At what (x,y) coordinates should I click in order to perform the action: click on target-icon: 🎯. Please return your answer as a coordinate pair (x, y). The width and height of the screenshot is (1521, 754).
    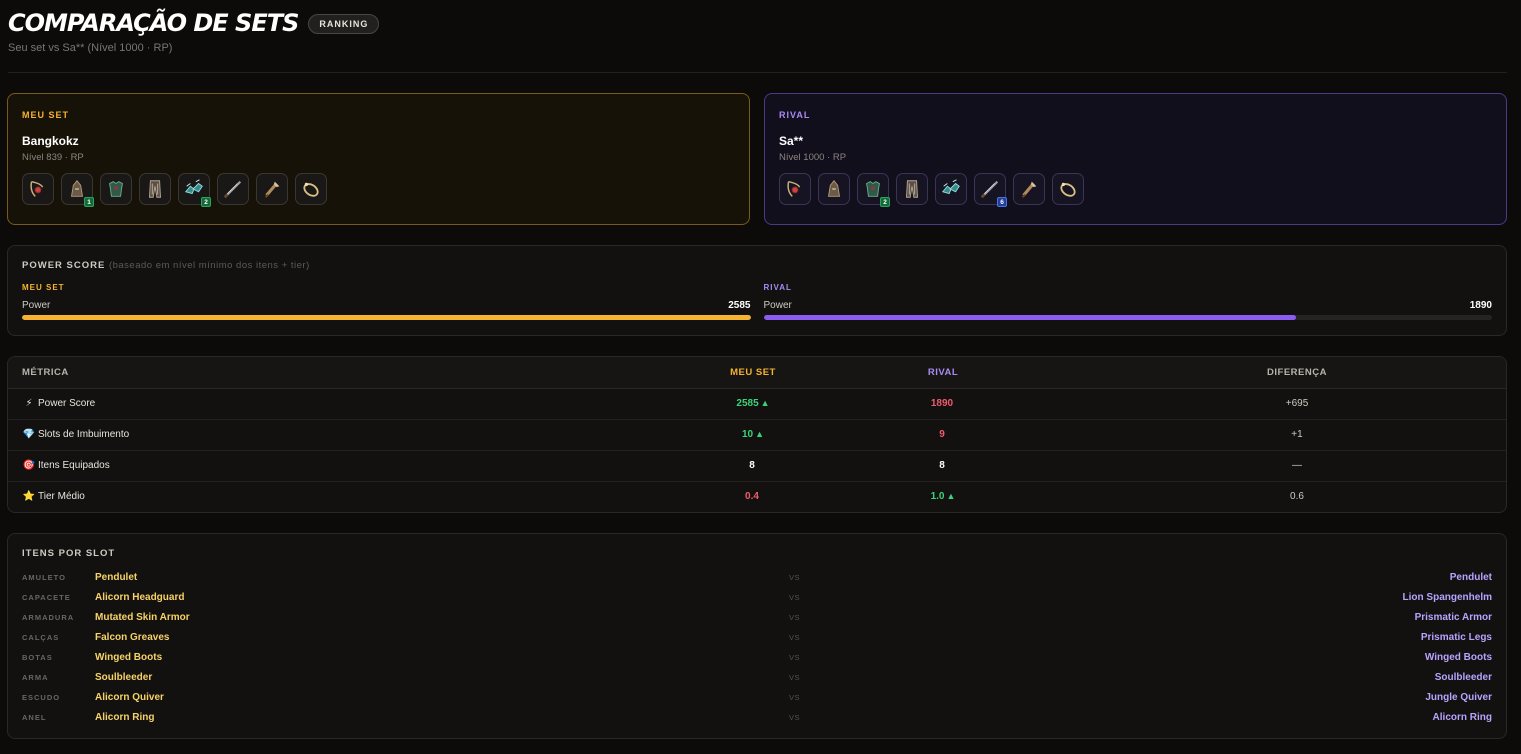
    Looking at the image, I should click on (29, 465).